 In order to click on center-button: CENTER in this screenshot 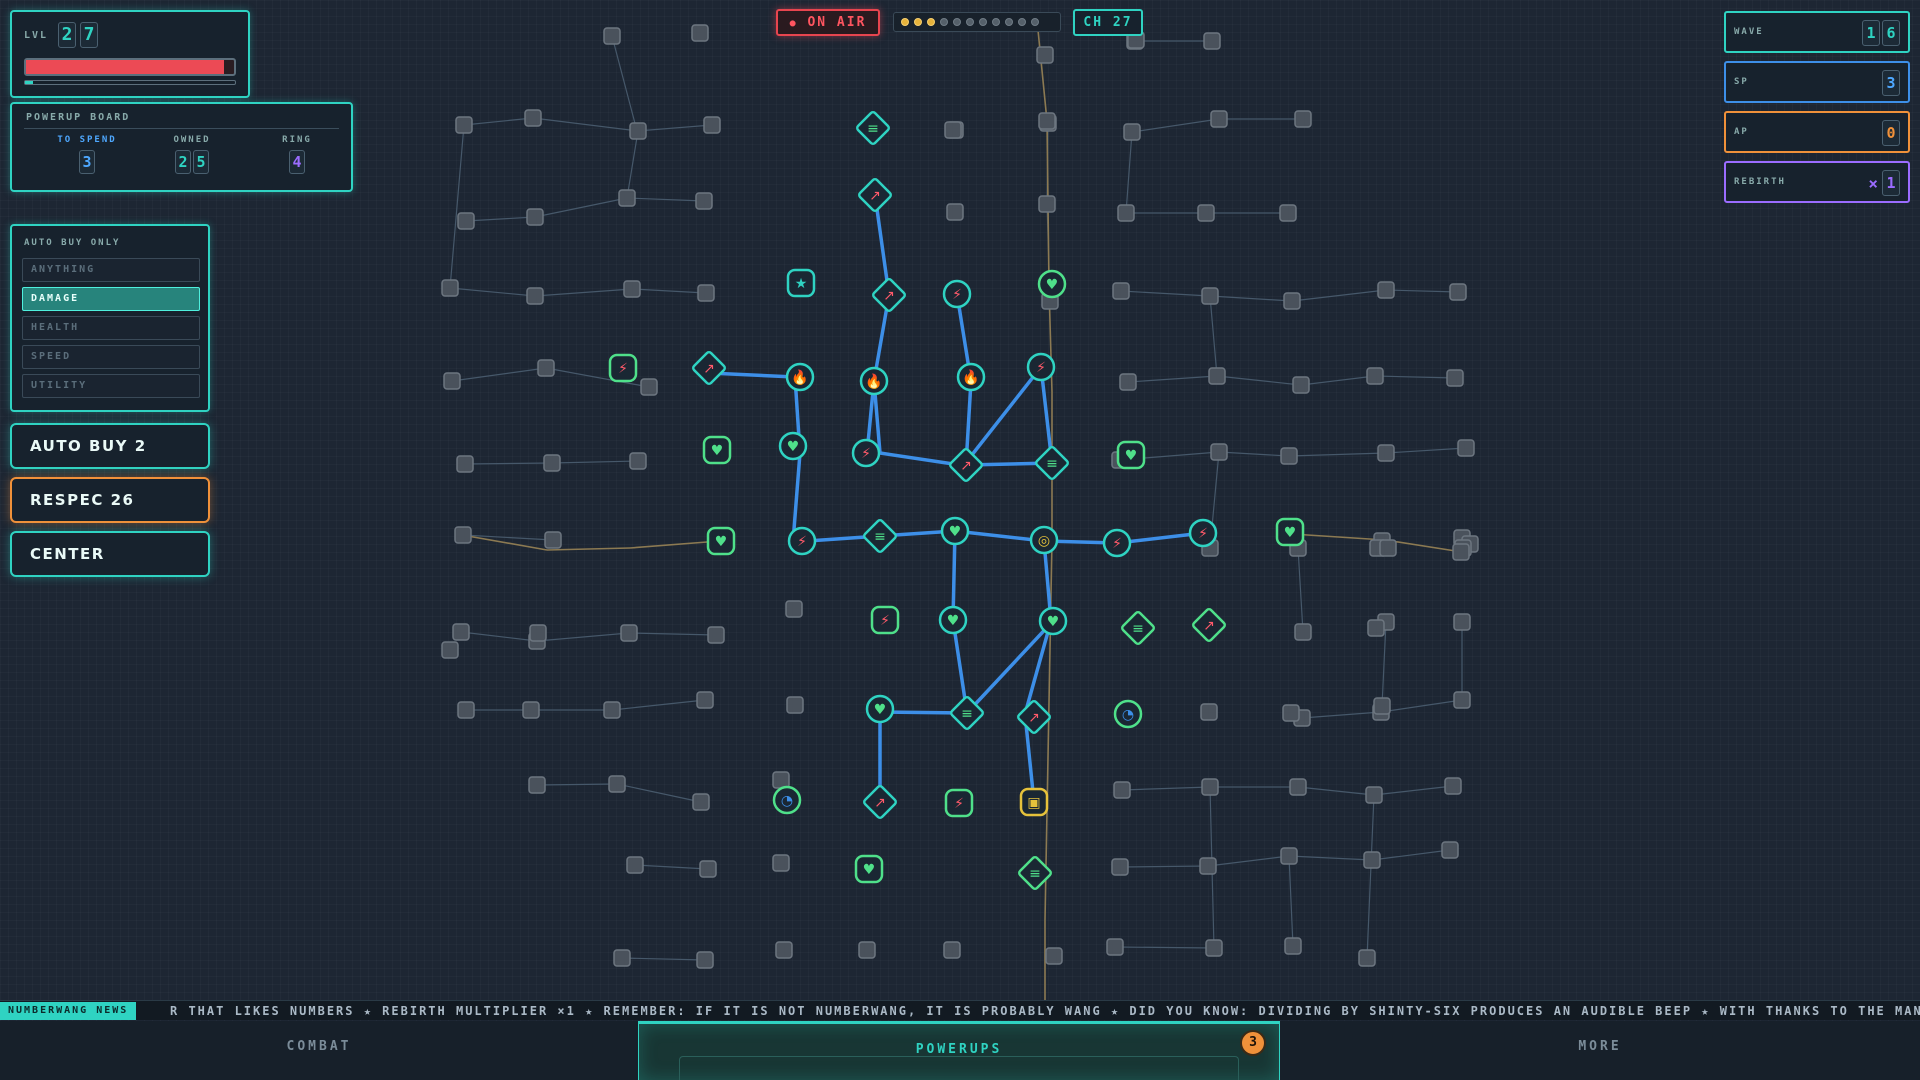, I will do `click(110, 554)`.